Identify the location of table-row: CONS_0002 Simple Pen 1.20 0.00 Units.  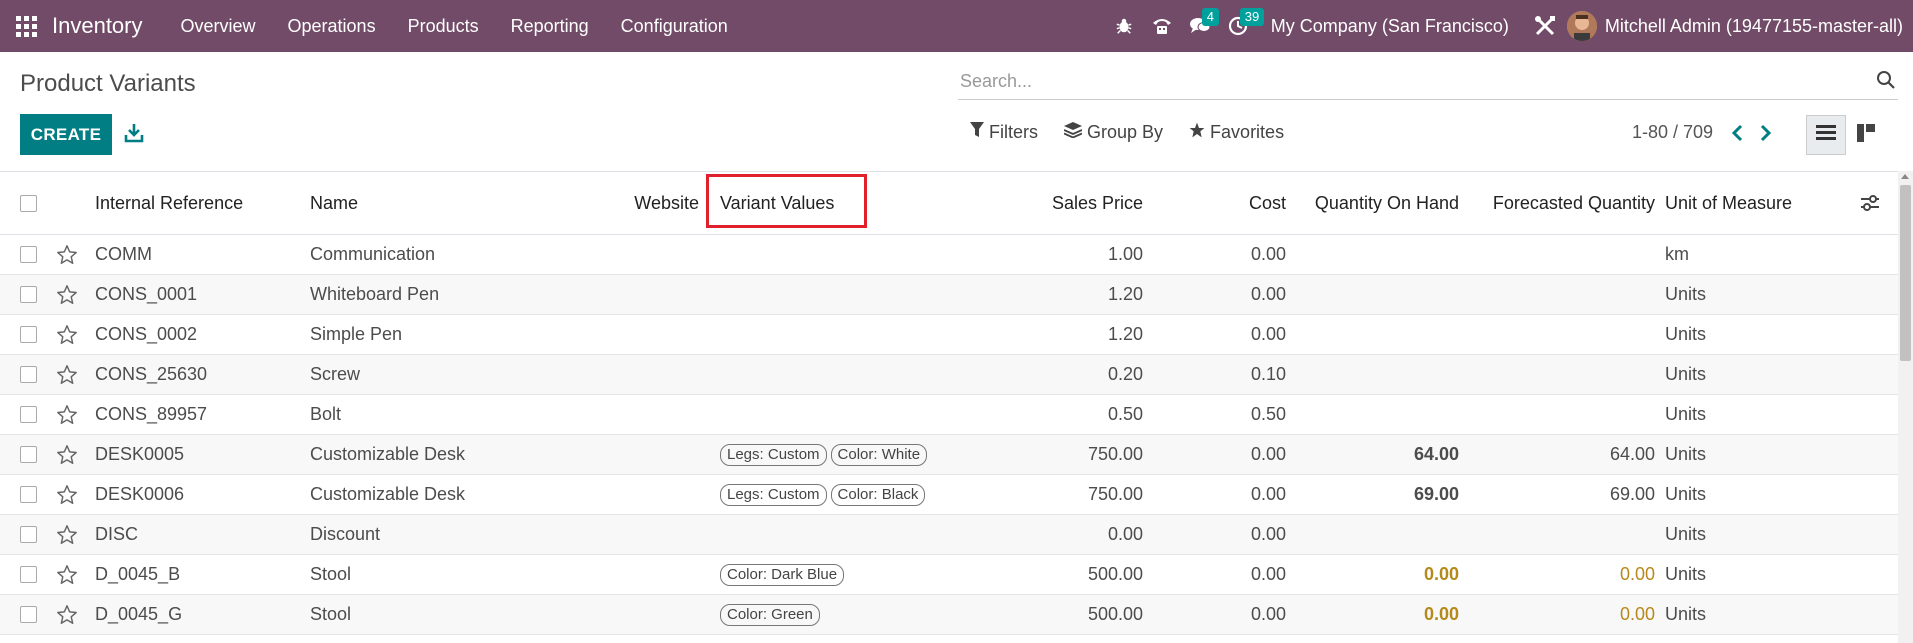
(950, 335).